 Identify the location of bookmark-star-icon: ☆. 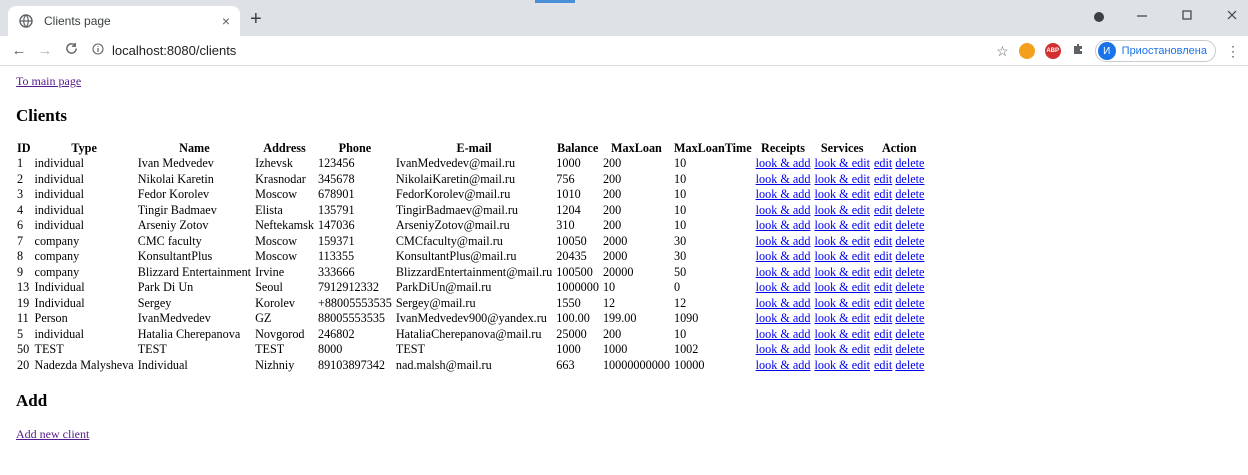
(1002, 51).